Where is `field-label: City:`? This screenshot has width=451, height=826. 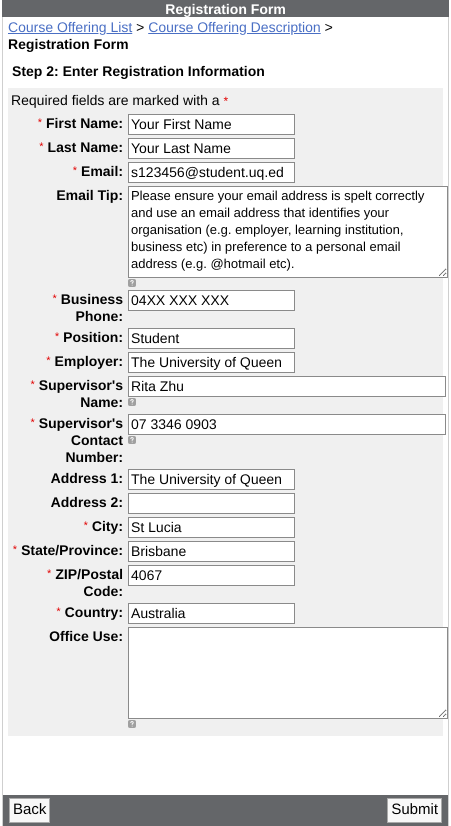 field-label: City: is located at coordinates (107, 526).